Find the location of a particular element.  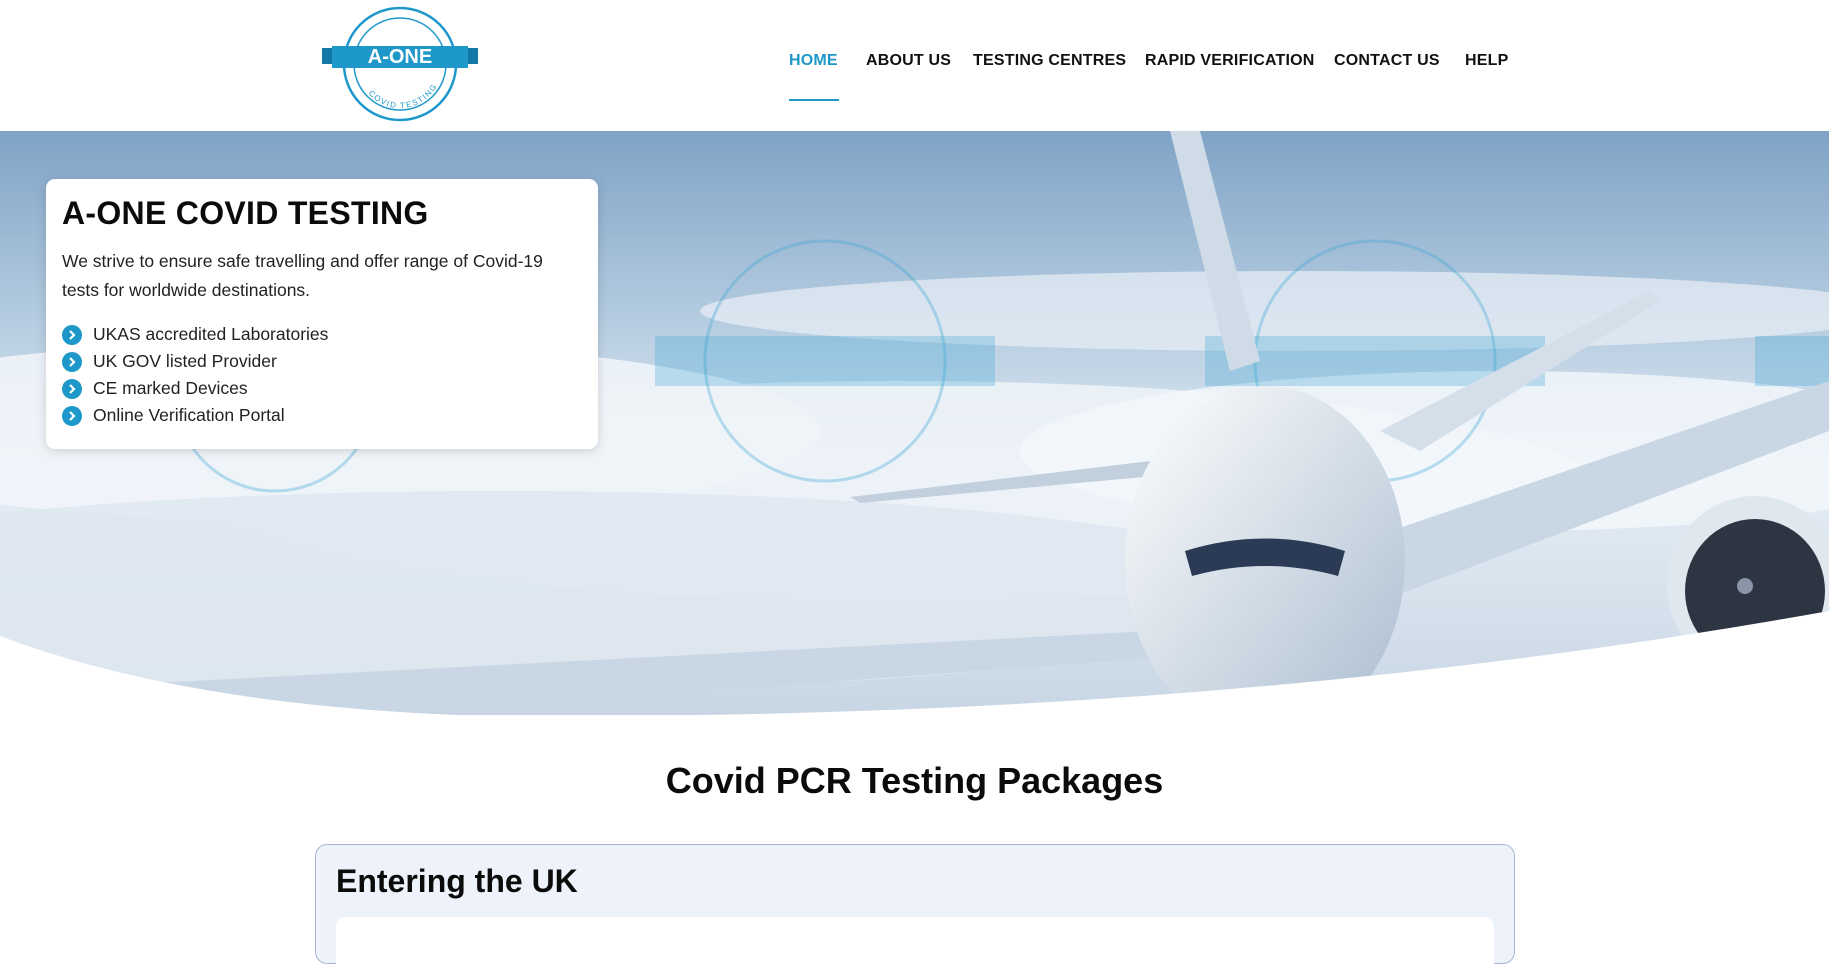

active-nav-indicator is located at coordinates (814, 100).